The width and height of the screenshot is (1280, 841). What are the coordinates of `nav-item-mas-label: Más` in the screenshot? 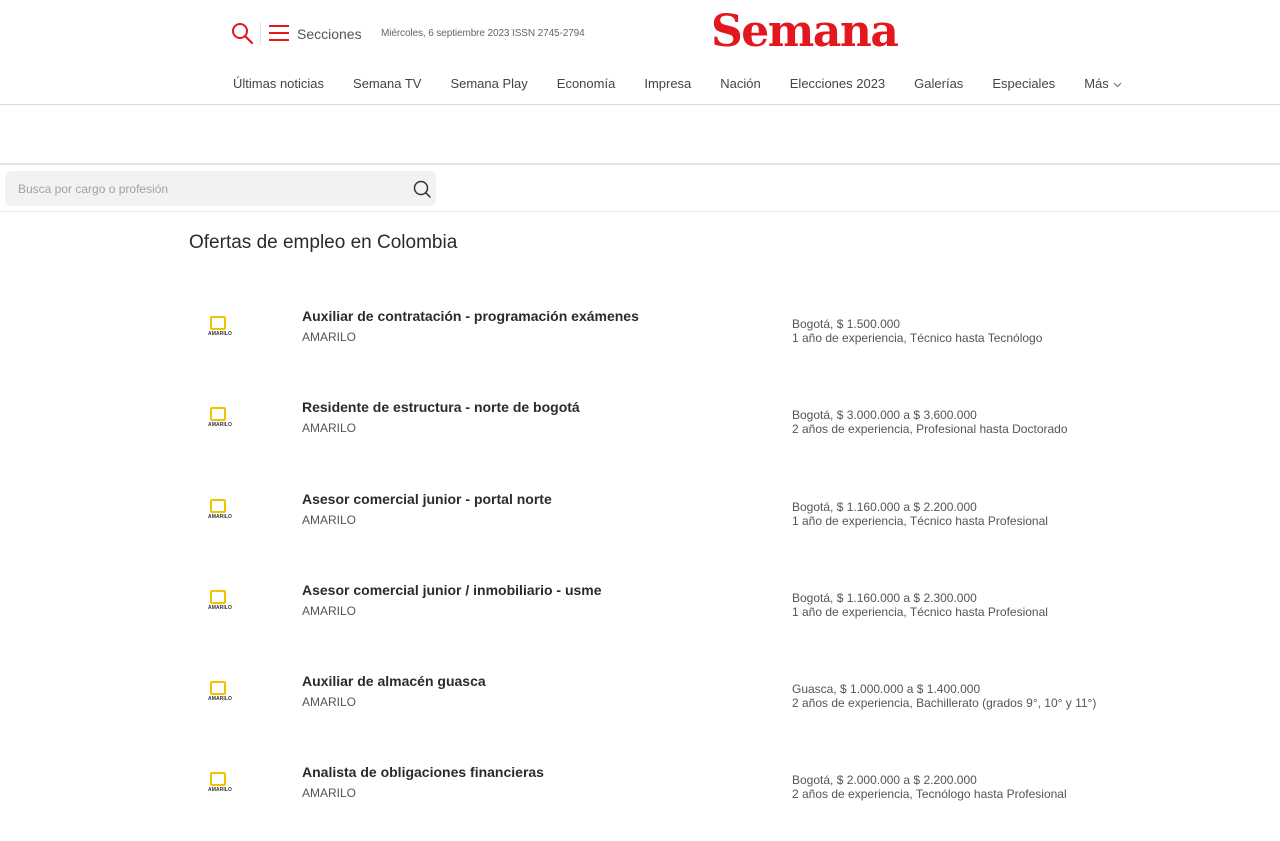 It's located at (1096, 83).